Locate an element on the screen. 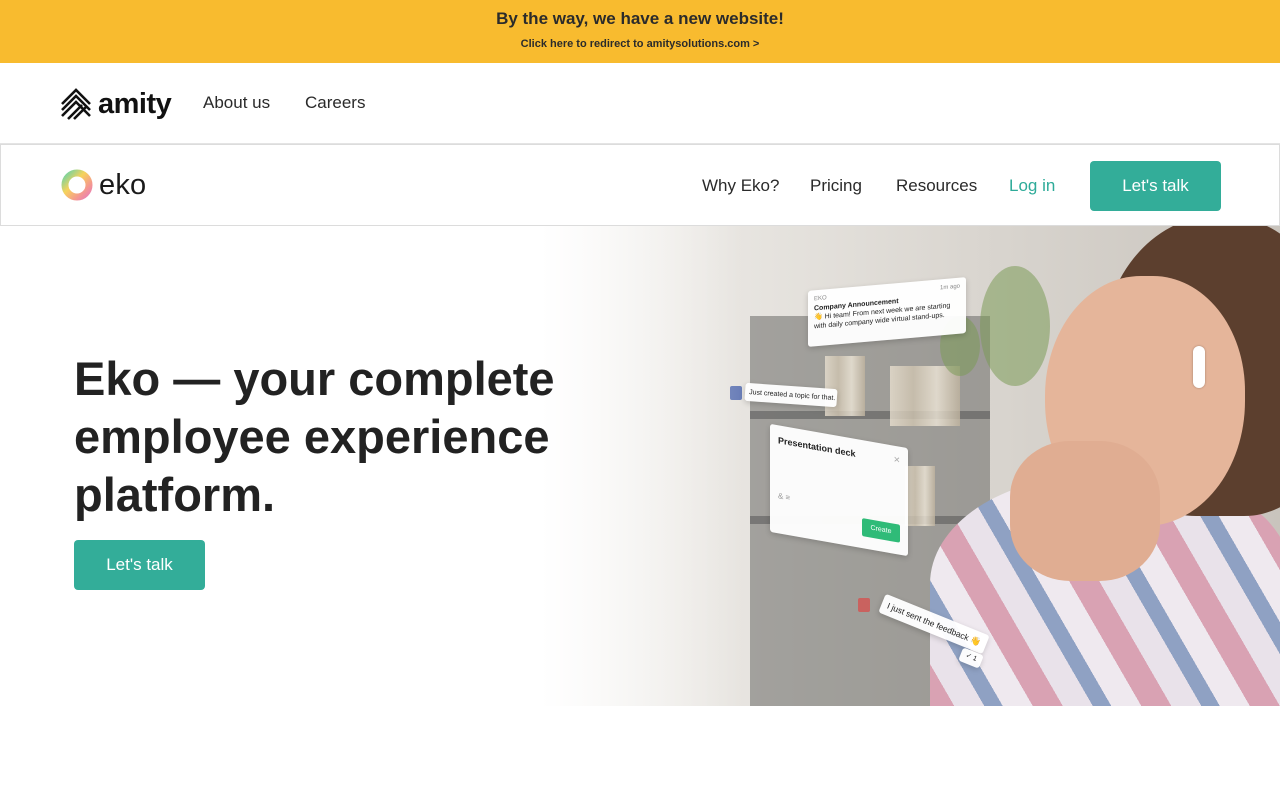 The width and height of the screenshot is (1280, 800). nav-pricing: Pricing is located at coordinates (836, 186).